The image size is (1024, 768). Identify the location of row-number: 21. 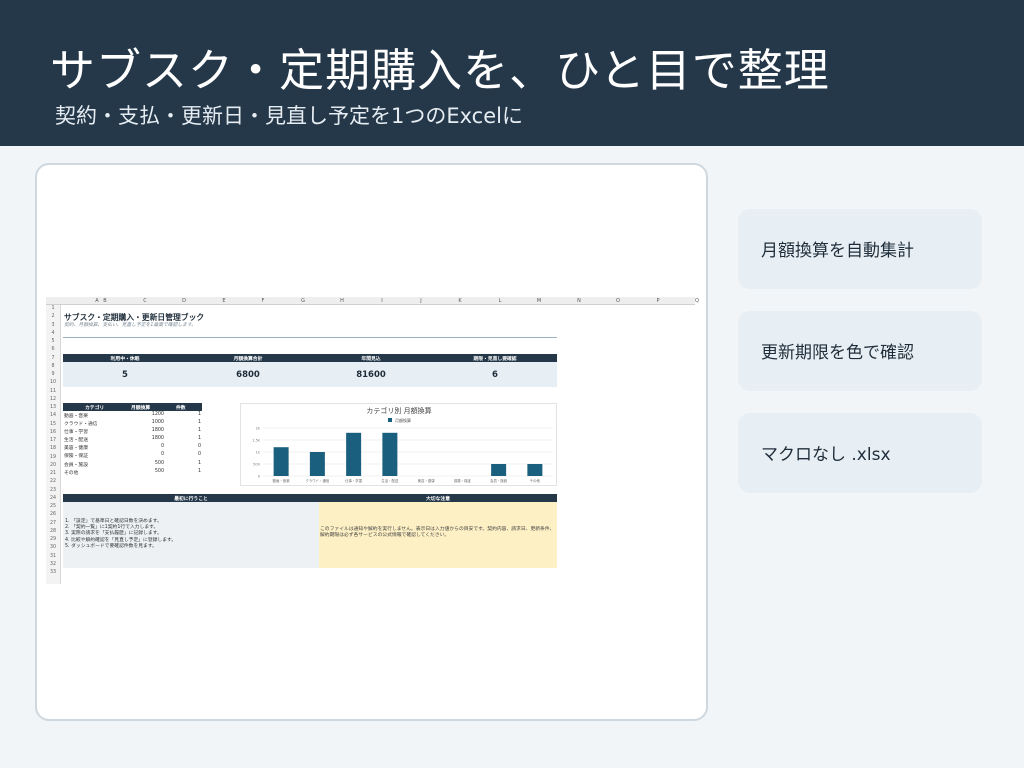
(53, 473).